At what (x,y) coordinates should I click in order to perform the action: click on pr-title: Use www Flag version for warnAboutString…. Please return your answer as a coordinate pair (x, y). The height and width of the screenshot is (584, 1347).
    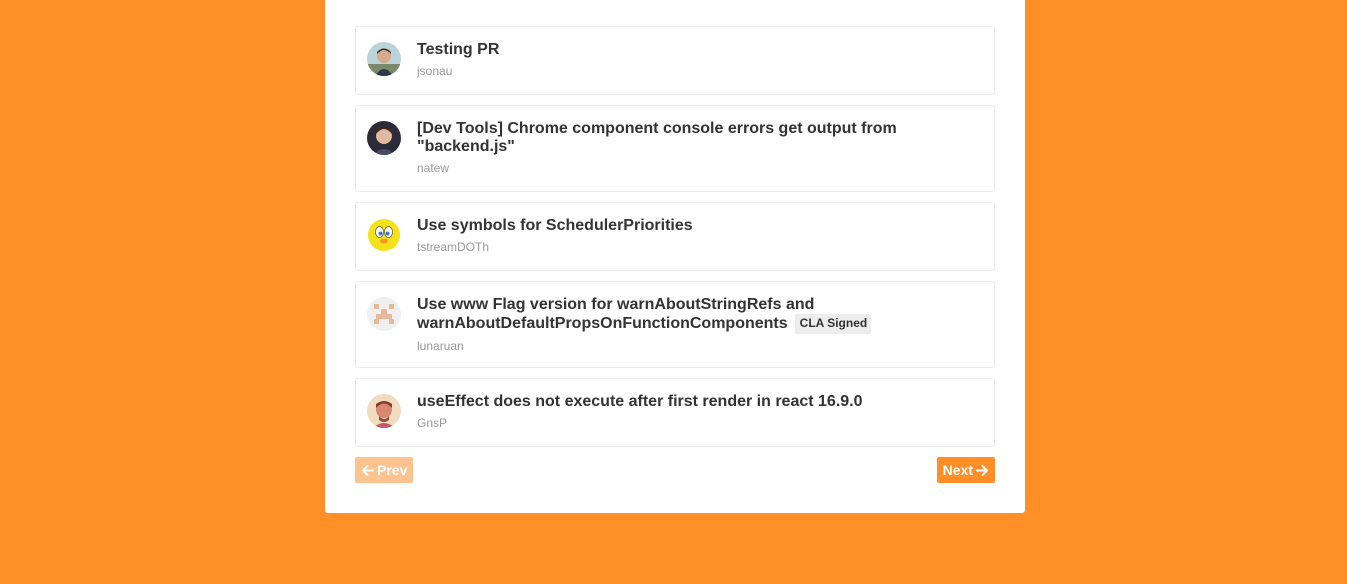
    Looking at the image, I should click on (675, 315).